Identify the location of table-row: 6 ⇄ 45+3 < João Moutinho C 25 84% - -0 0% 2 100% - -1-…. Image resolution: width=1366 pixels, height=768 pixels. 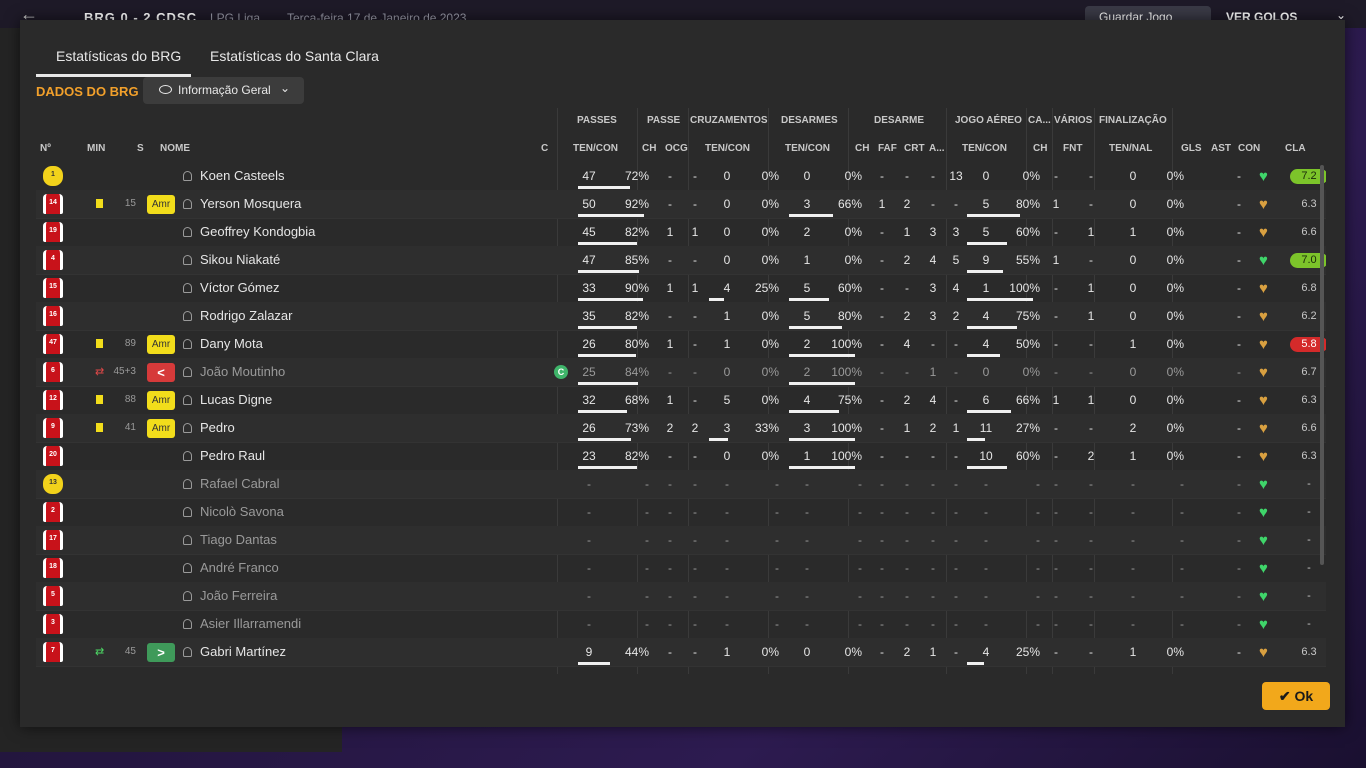
(681, 372).